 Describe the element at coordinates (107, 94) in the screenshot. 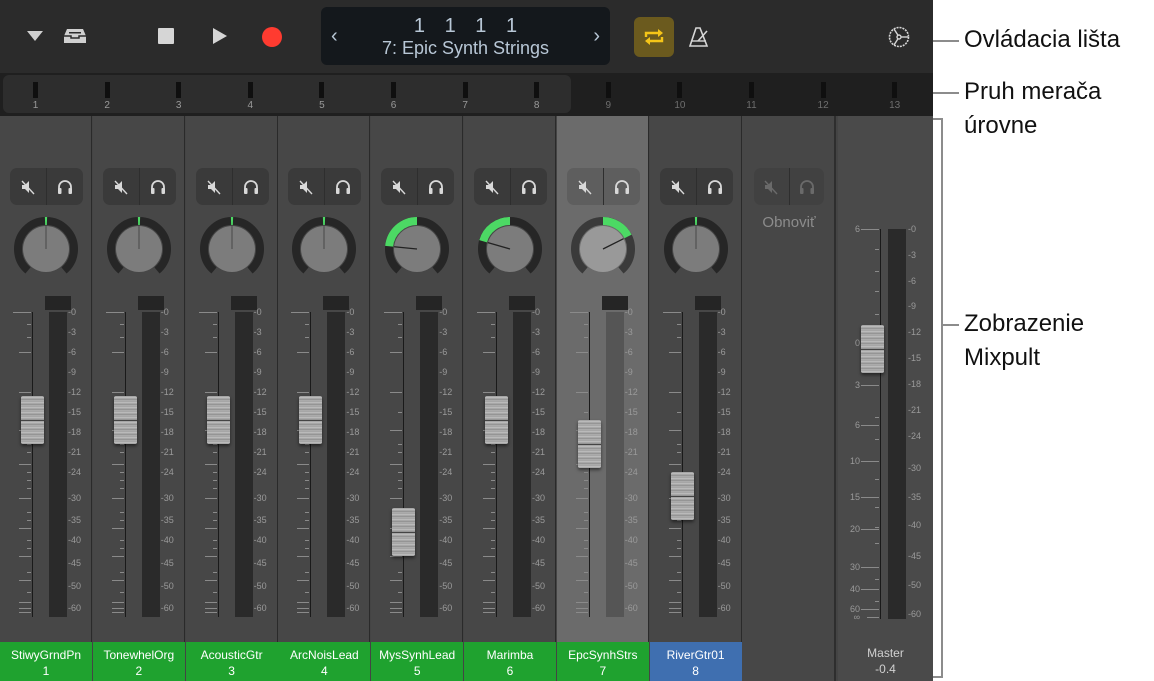

I see `meter-strip-channel: 2` at that location.